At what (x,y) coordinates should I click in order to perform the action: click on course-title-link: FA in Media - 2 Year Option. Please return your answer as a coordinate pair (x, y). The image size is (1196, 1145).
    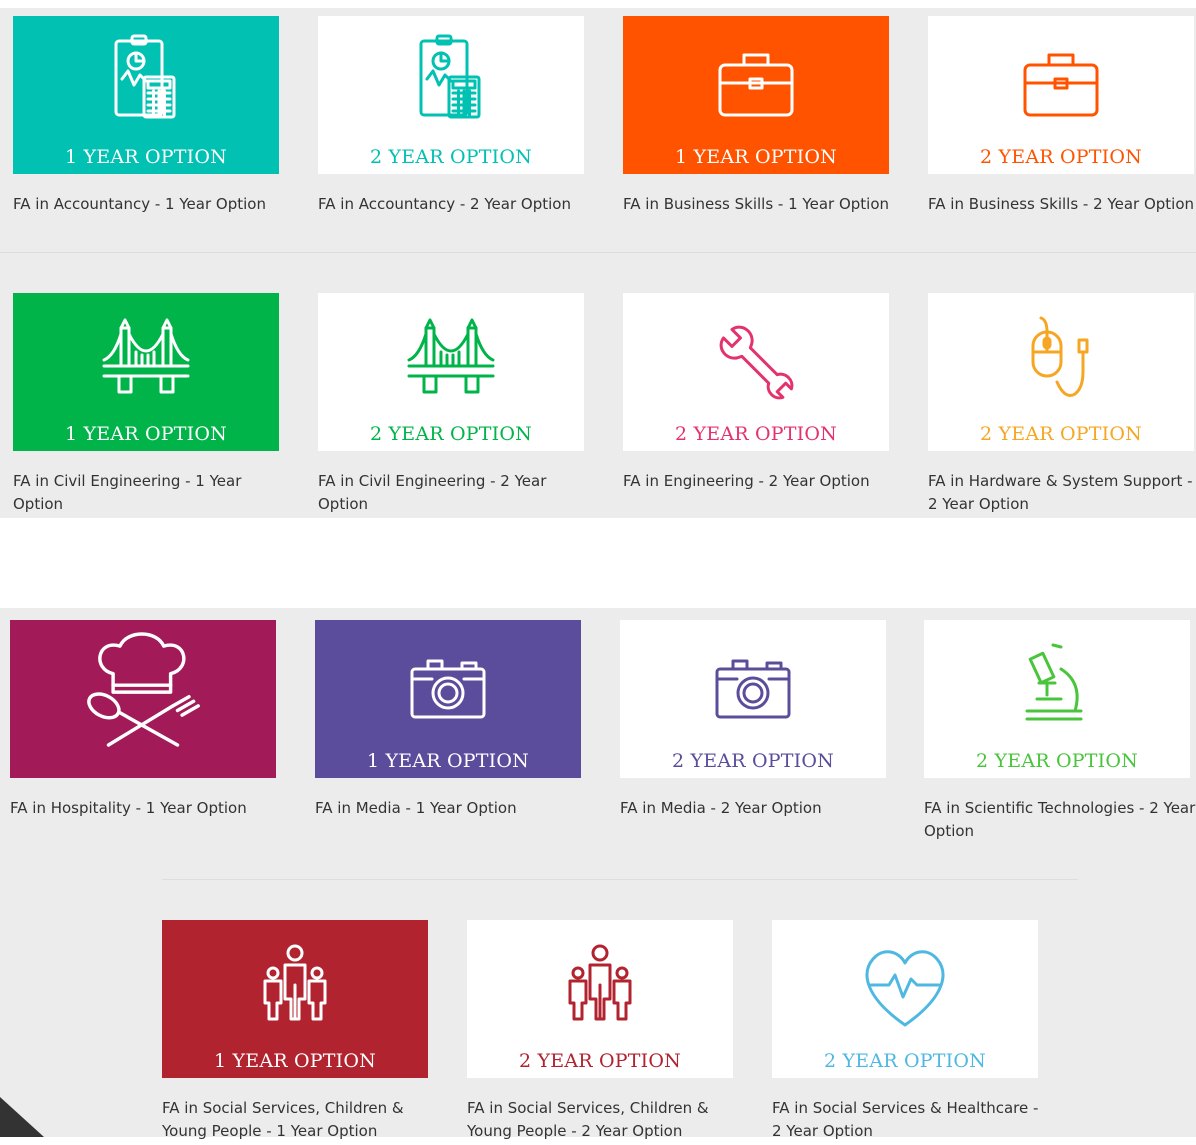
    Looking at the image, I should click on (756, 808).